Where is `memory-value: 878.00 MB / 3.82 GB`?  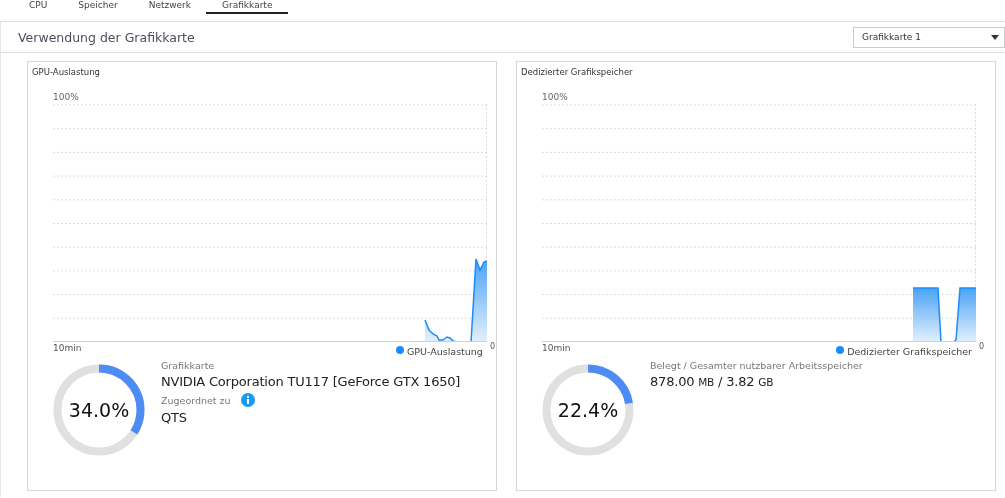 memory-value: 878.00 MB / 3.82 GB is located at coordinates (712, 382).